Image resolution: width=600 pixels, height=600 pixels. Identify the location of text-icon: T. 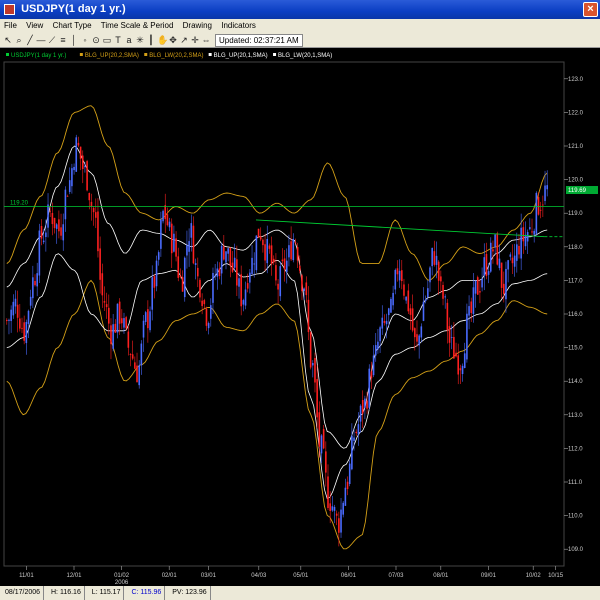
(118, 40).